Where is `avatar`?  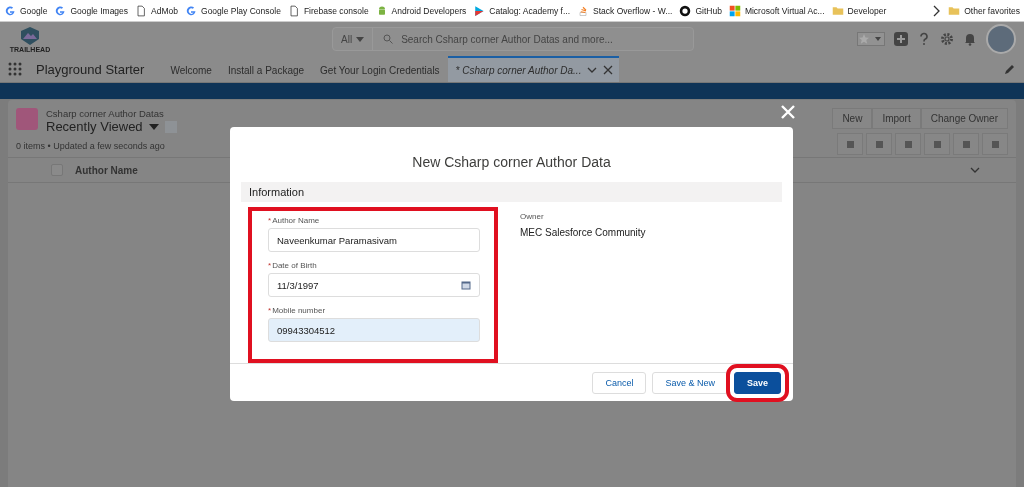
avatar is located at coordinates (1001, 39).